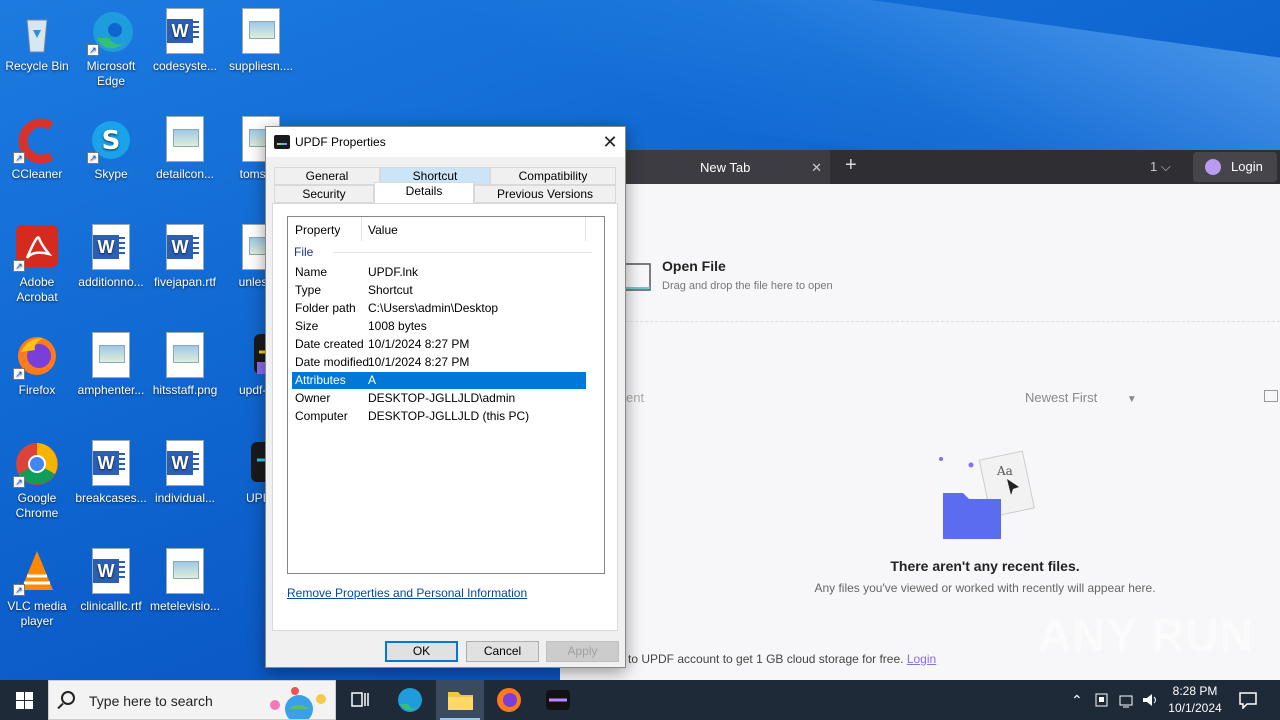 This screenshot has width=1280, height=720. I want to click on property-value: C:\Users\admin\Desktop, so click(433, 308).